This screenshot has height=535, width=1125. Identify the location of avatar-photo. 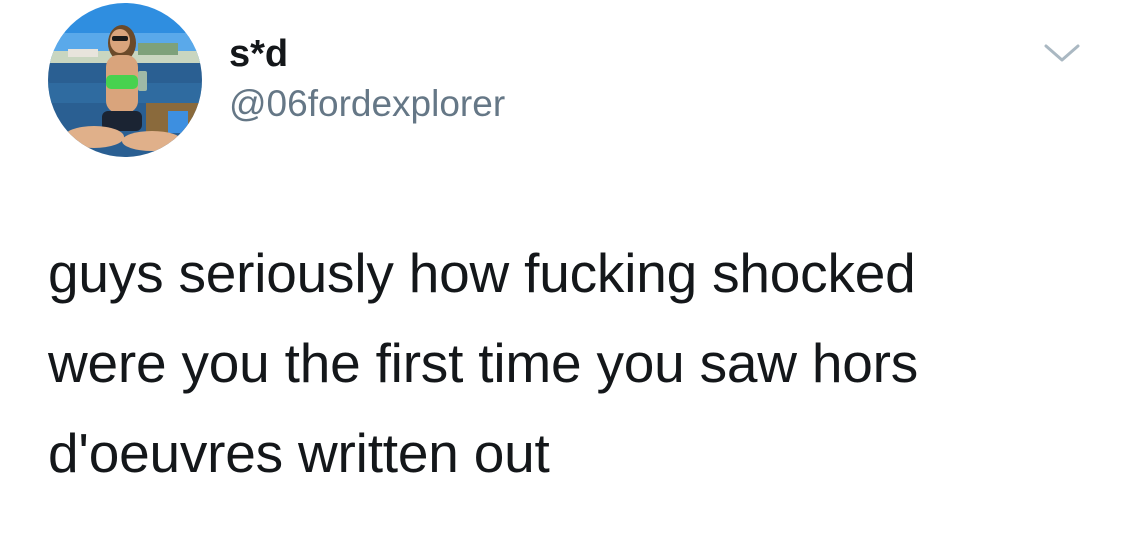
(125, 80).